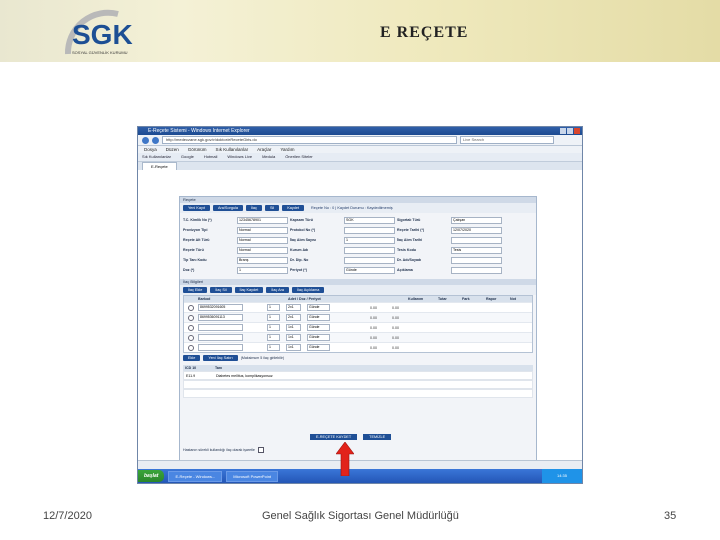 This screenshot has width=720, height=540. I want to click on tani-kodu-field: Branş, so click(262, 260).